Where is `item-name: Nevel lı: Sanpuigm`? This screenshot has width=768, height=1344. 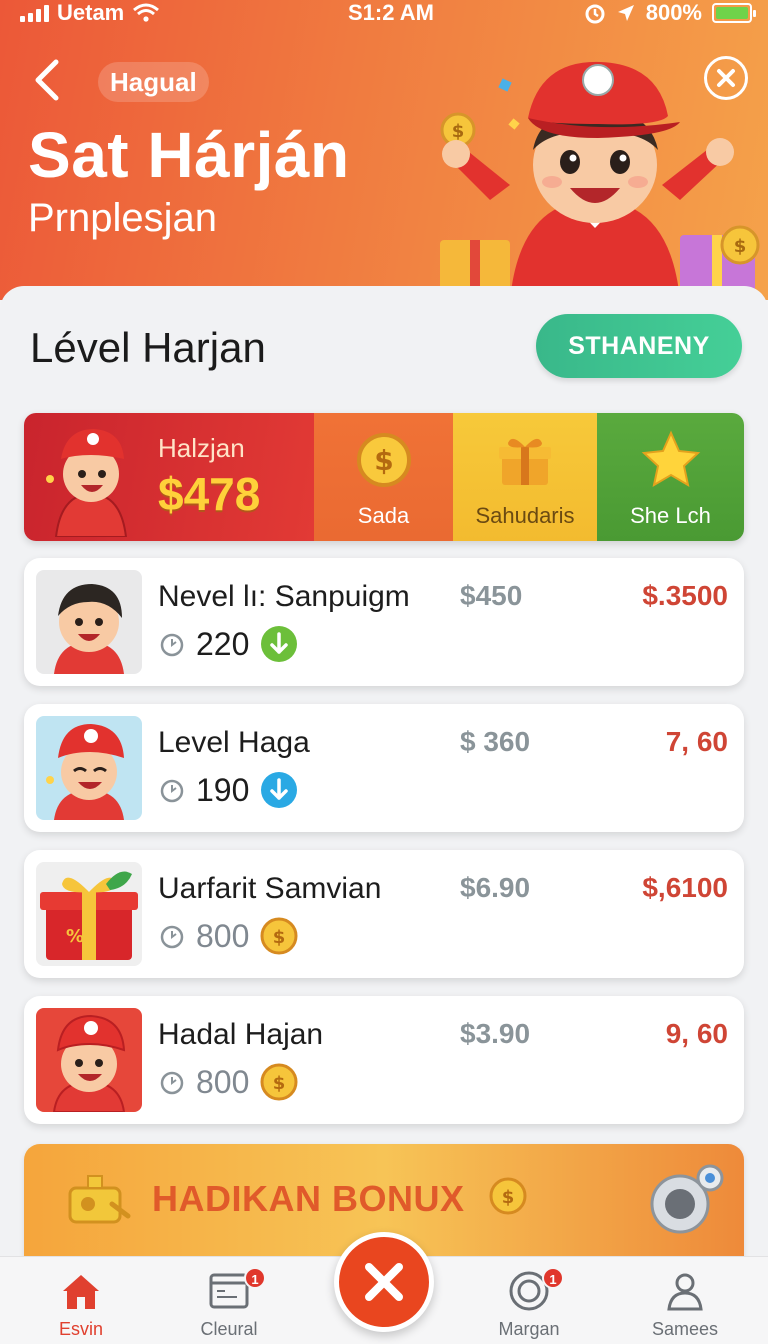 item-name: Nevel lı: Sanpuigm is located at coordinates (284, 596).